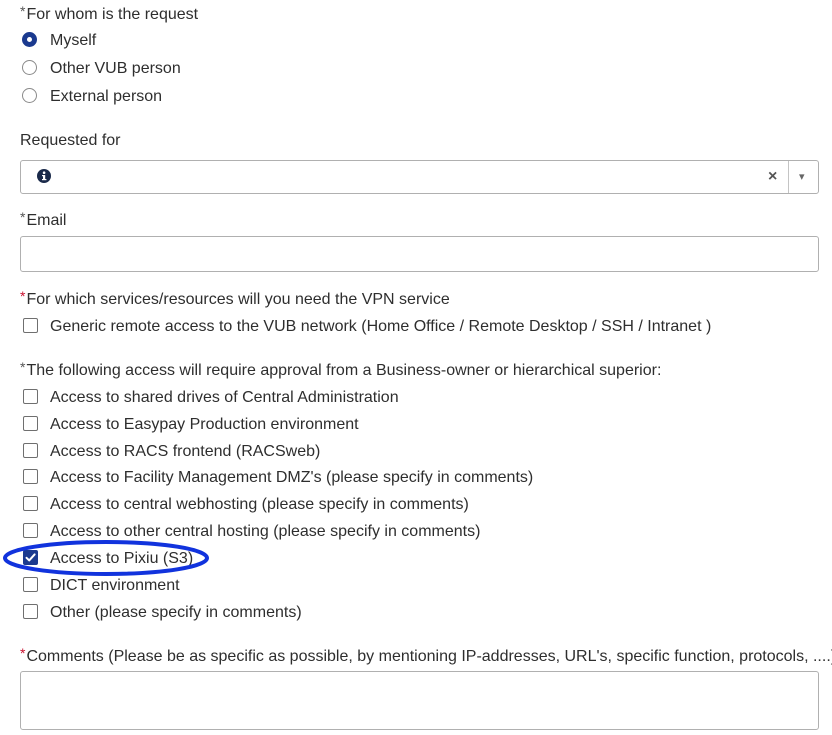 The width and height of the screenshot is (832, 735). What do you see at coordinates (29, 95) in the screenshot?
I see `radio-external-person` at bounding box center [29, 95].